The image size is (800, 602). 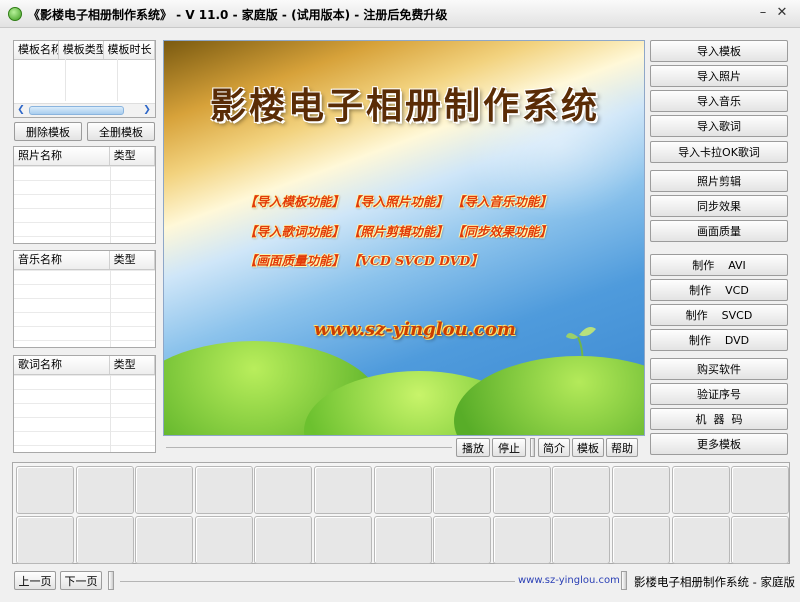 What do you see at coordinates (719, 206) in the screenshot?
I see `sync-effect-button: 同步效果` at bounding box center [719, 206].